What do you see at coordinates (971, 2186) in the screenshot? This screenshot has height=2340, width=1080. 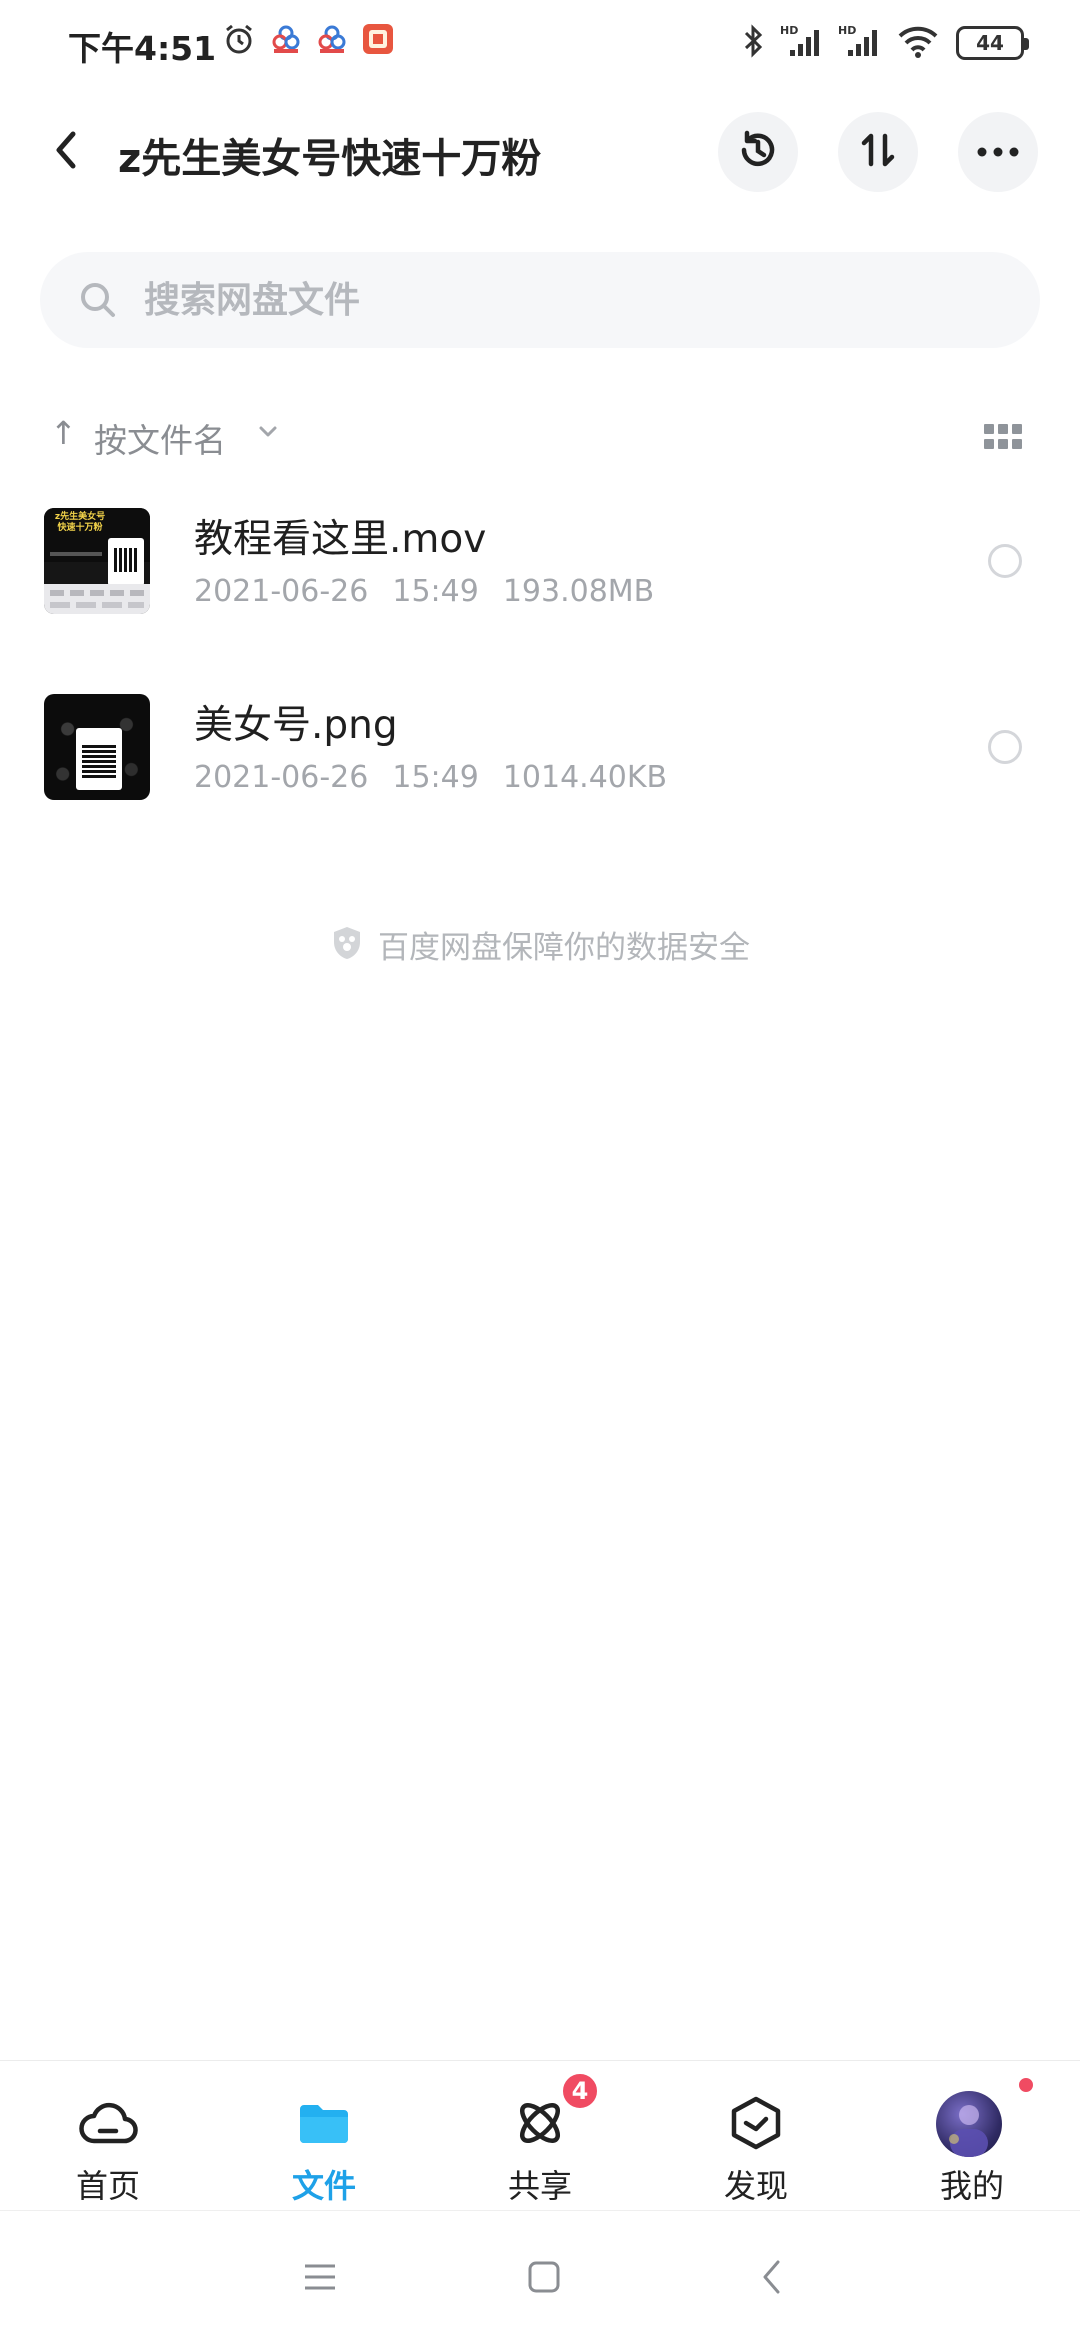 I see `nav-label: 我的` at bounding box center [971, 2186].